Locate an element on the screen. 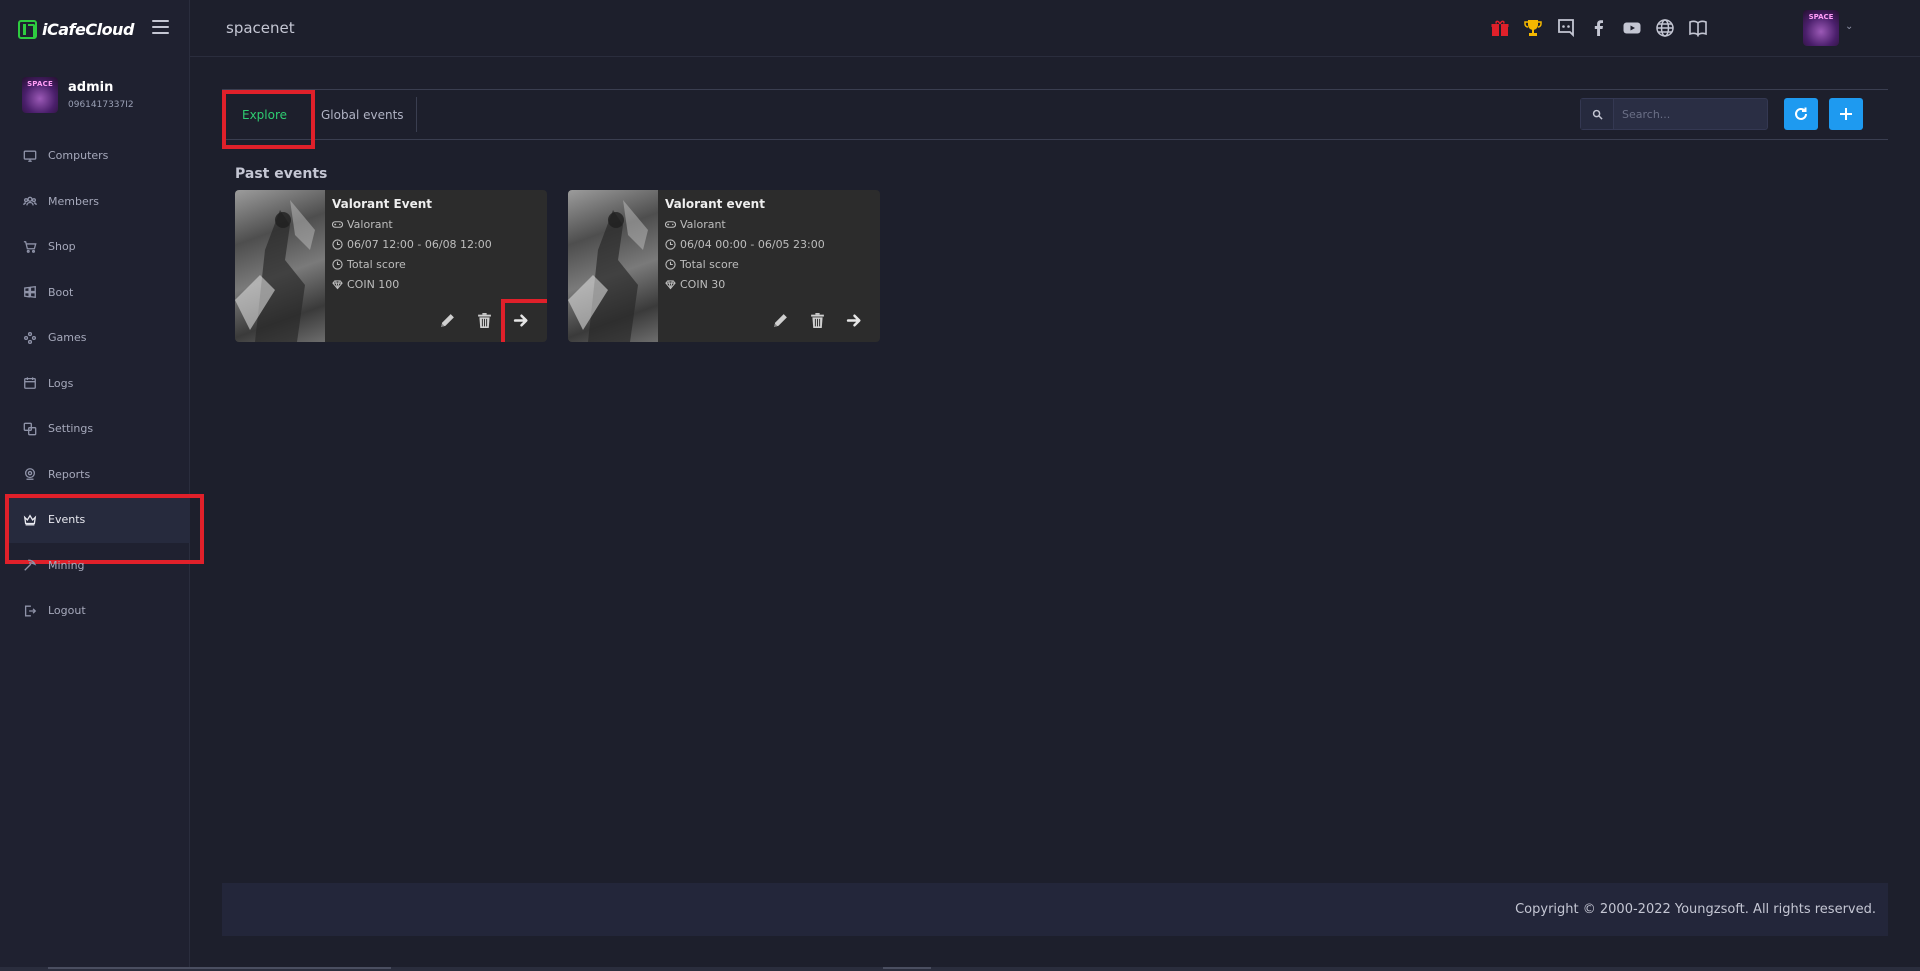 The width and height of the screenshot is (1920, 971). book-icon is located at coordinates (1697, 27).